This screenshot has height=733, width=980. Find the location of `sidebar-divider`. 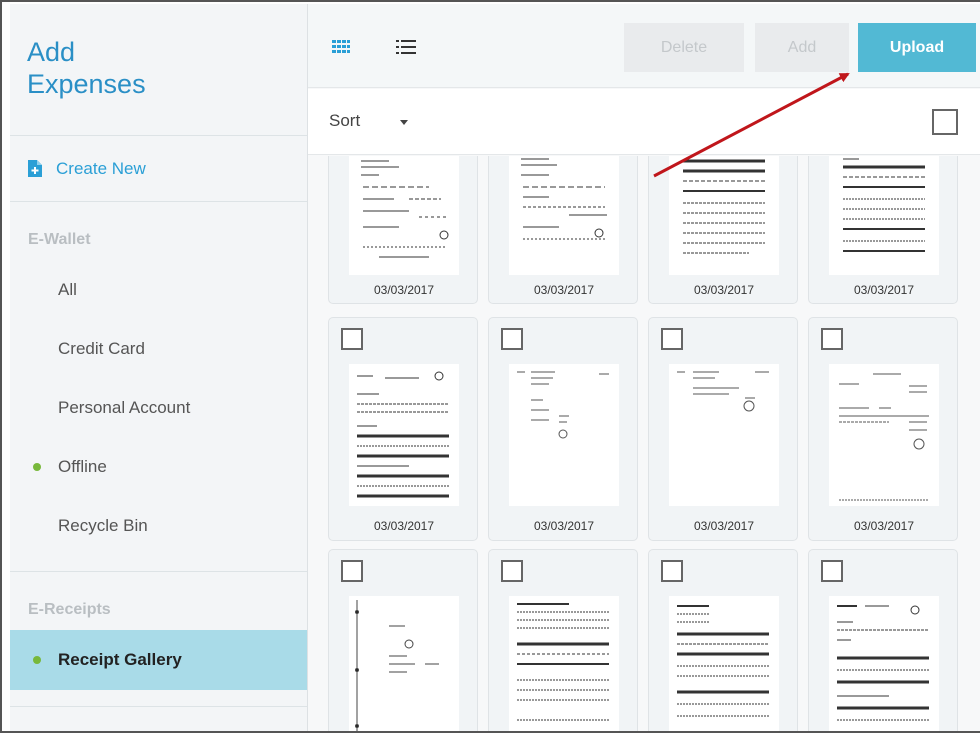

sidebar-divider is located at coordinates (158, 706).